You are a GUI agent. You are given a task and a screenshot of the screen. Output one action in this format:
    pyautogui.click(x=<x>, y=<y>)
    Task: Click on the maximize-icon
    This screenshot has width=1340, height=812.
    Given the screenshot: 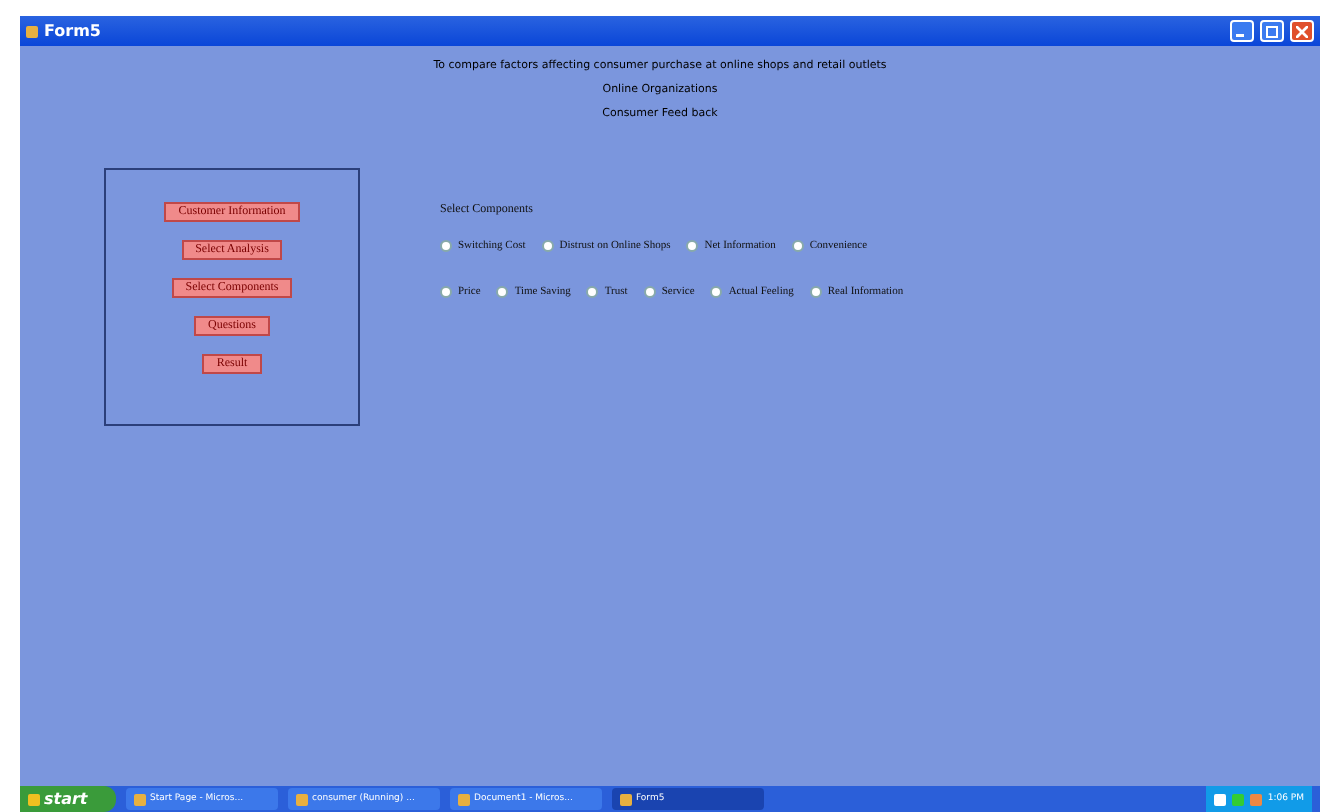 What is the action you would take?
    pyautogui.click(x=1272, y=31)
    